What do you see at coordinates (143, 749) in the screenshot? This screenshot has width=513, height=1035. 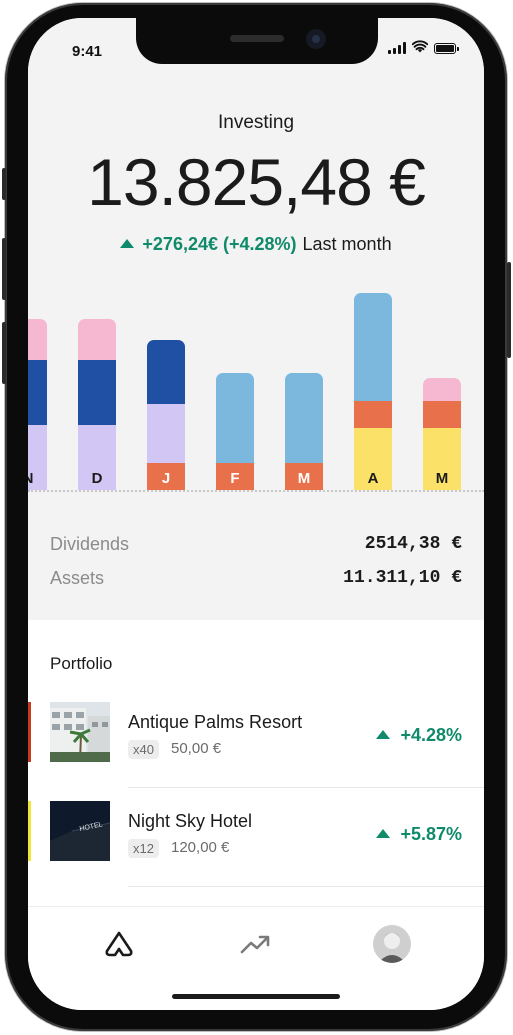 I see `holding-quantity: x40` at bounding box center [143, 749].